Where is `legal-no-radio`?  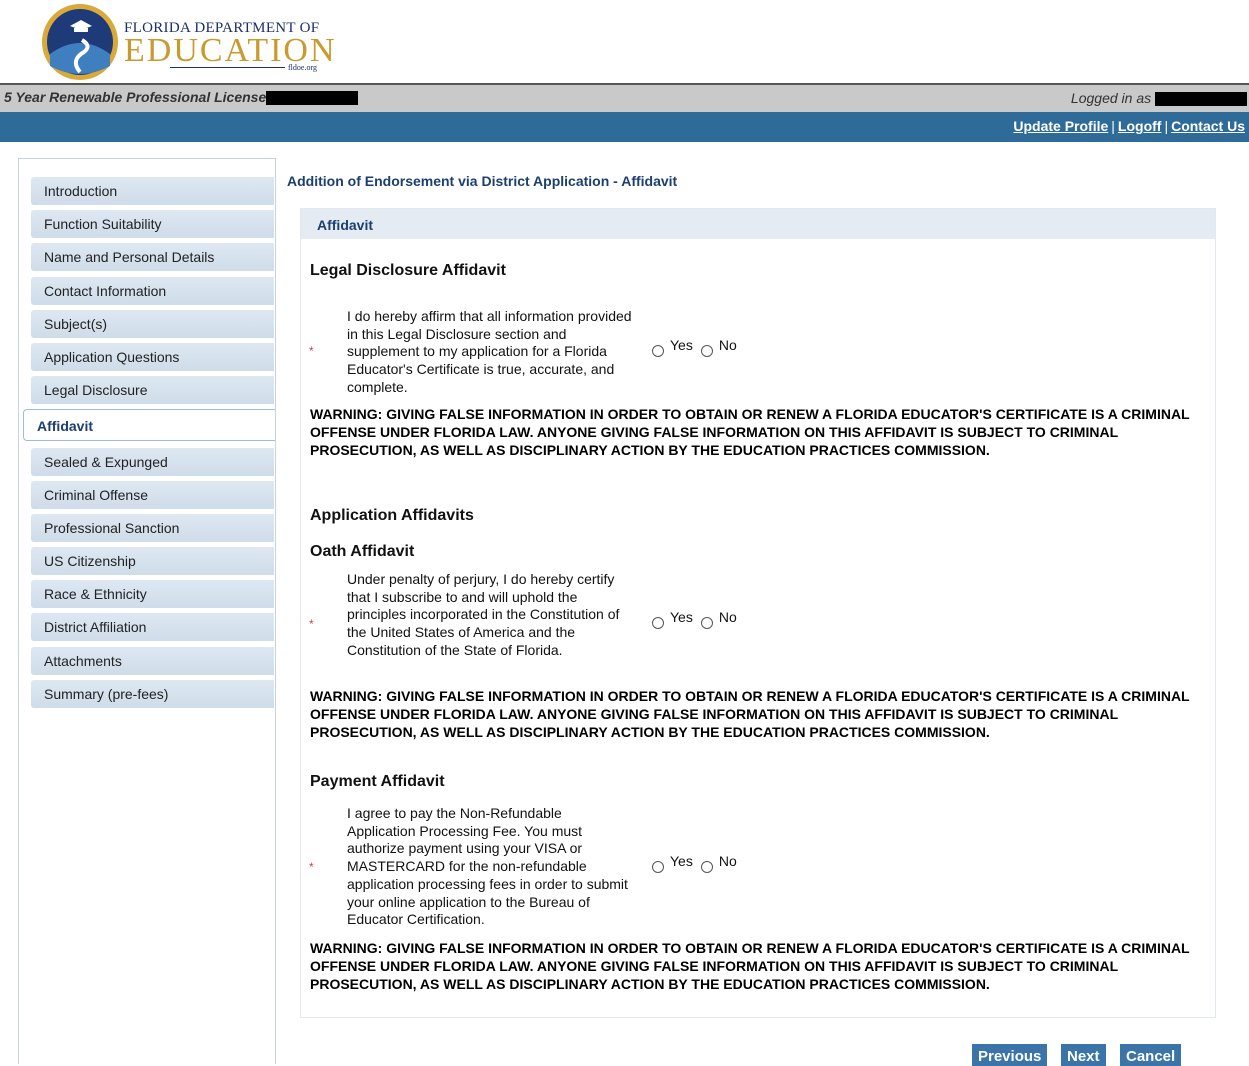
legal-no-radio is located at coordinates (706, 351).